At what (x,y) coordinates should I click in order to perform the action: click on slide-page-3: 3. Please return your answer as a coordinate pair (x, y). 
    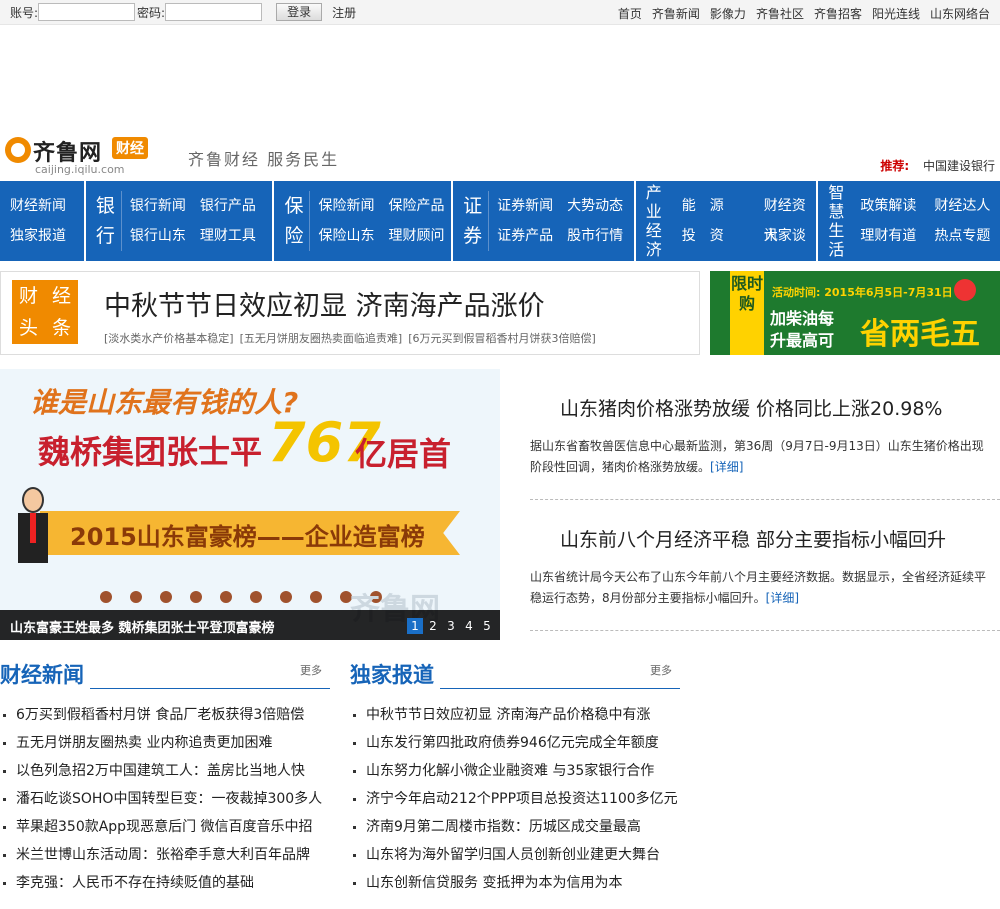
    Looking at the image, I should click on (451, 626).